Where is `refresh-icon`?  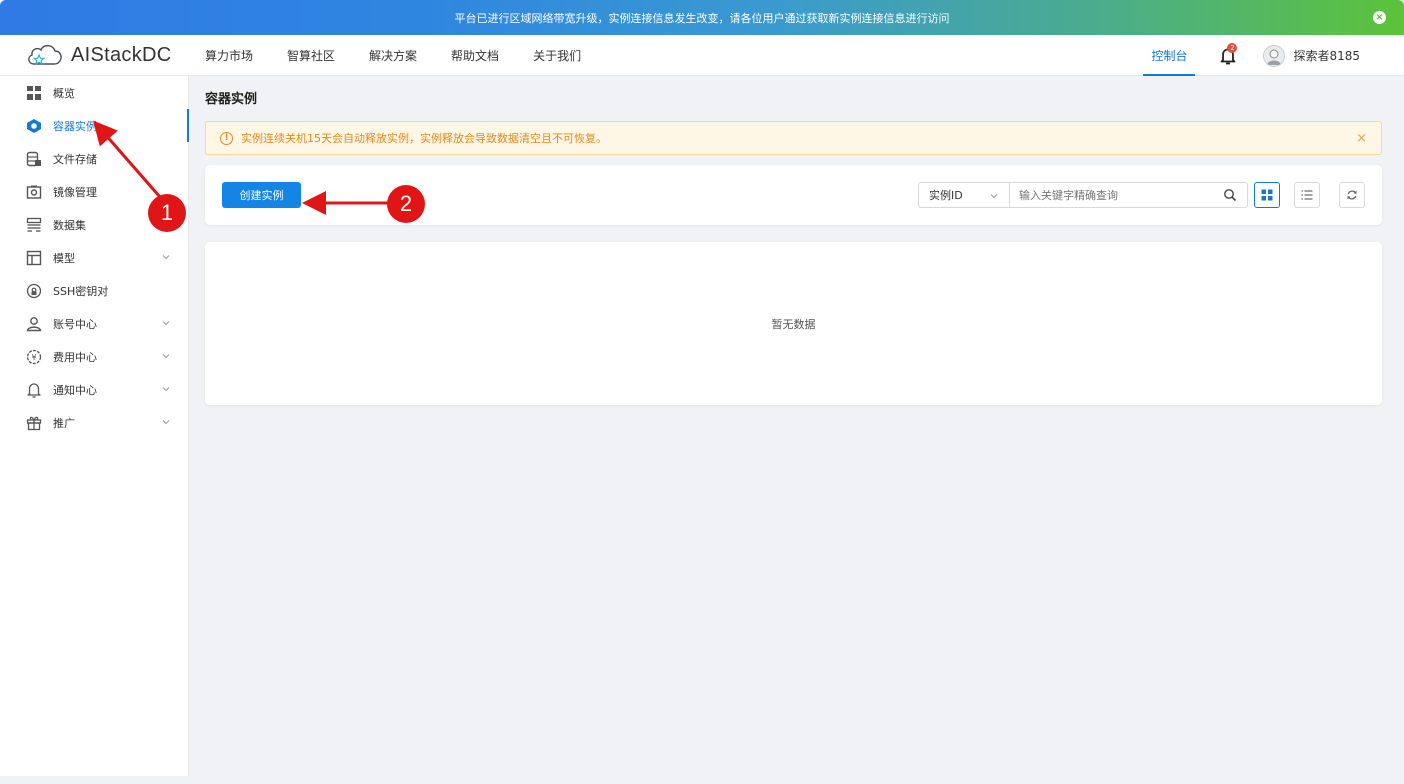 refresh-icon is located at coordinates (1352, 195).